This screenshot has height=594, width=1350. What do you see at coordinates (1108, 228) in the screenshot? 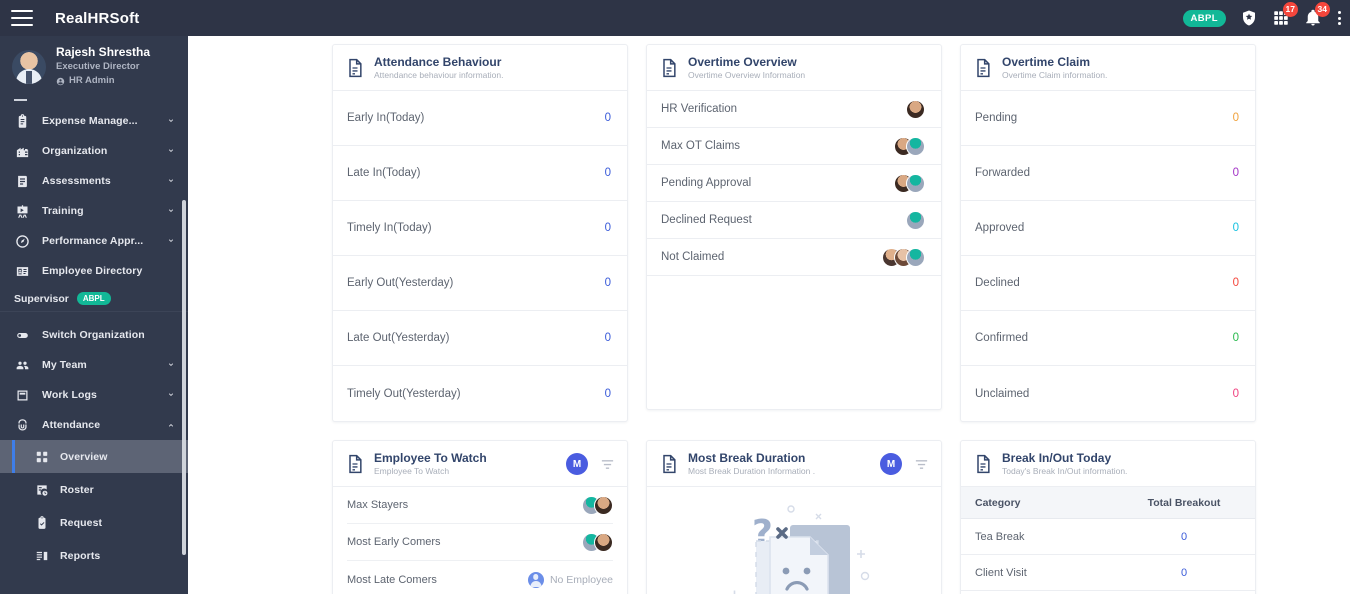
I see `table-row: Approved 0` at bounding box center [1108, 228].